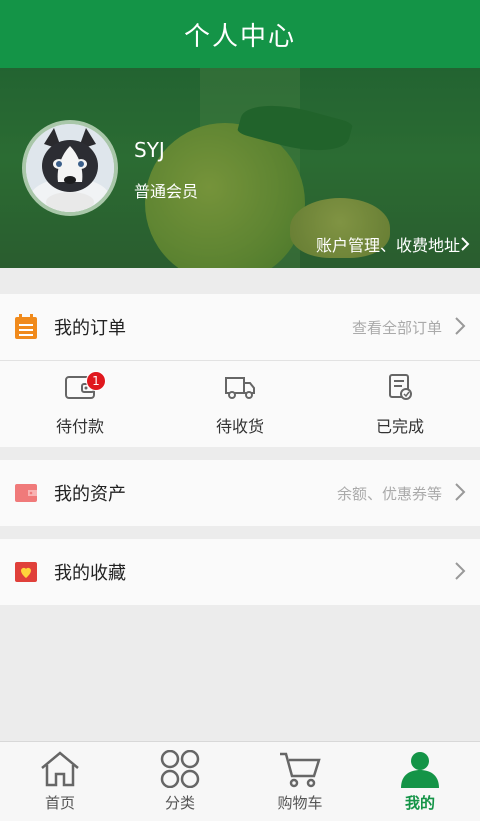  I want to click on tab-cart: 购物车, so click(300, 781).